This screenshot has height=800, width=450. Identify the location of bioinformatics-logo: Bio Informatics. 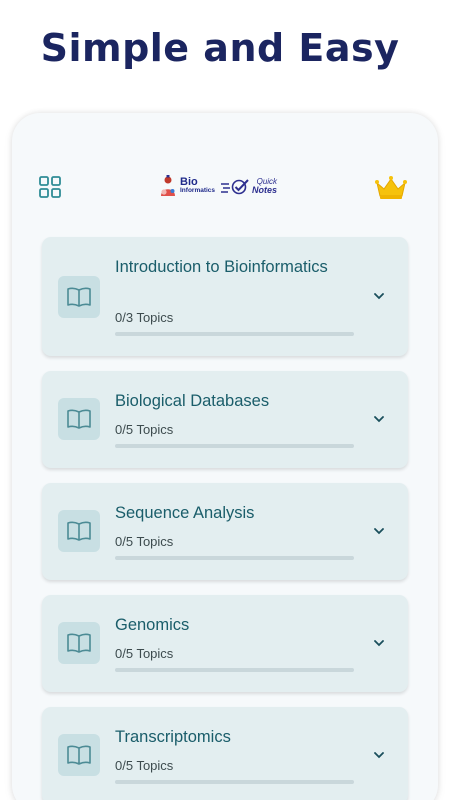
(186, 186).